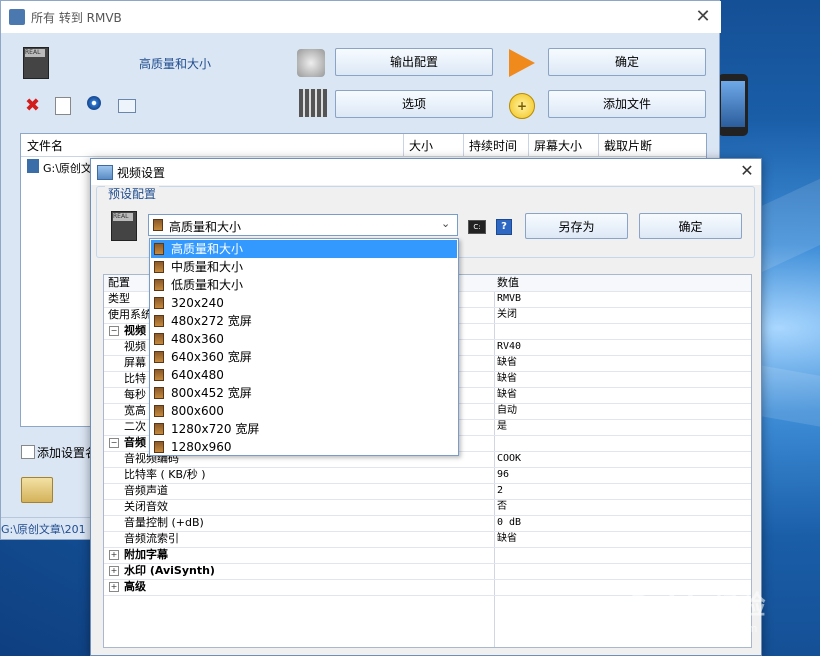 The height and width of the screenshot is (656, 820). Describe the element at coordinates (502, 506) in the screenshot. I see `grid-row-value: 否` at that location.